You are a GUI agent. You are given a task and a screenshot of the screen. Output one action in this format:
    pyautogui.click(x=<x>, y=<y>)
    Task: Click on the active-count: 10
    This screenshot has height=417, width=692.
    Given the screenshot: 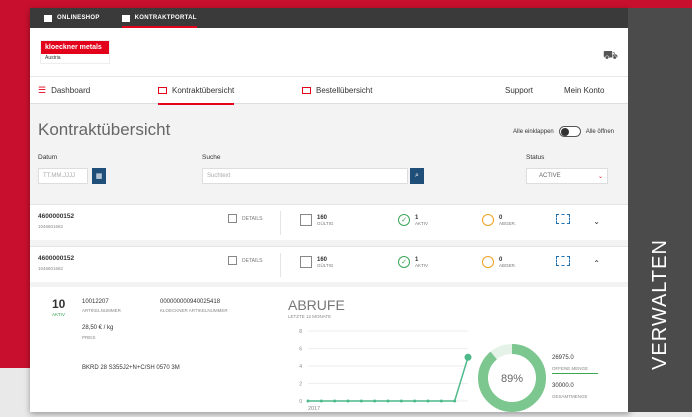 What is the action you would take?
    pyautogui.click(x=59, y=304)
    